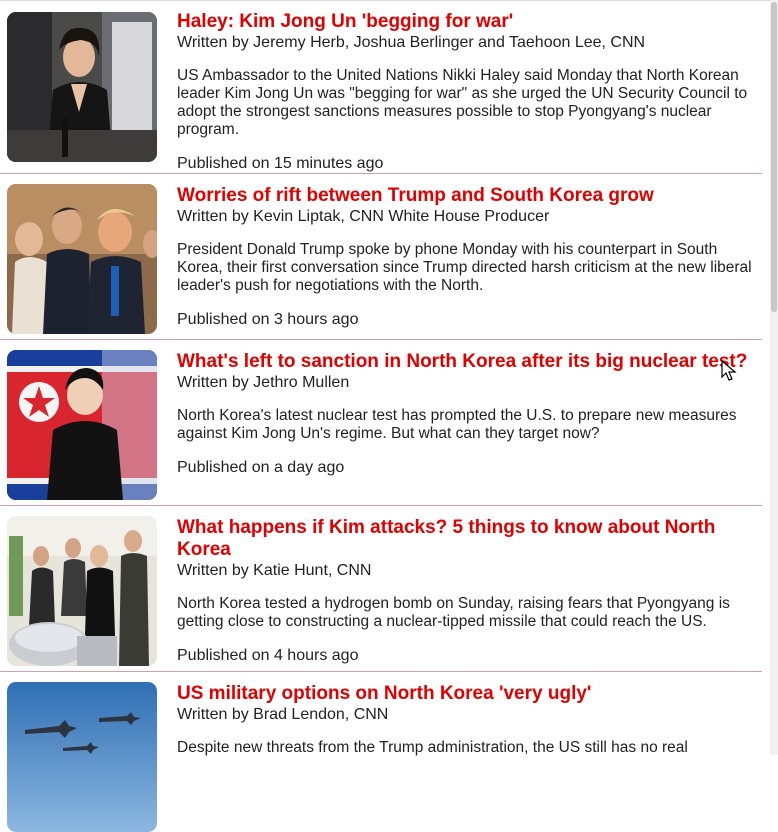 This screenshot has height=832, width=778. What do you see at coordinates (729, 370) in the screenshot?
I see `mouse-pointer-icon` at bounding box center [729, 370].